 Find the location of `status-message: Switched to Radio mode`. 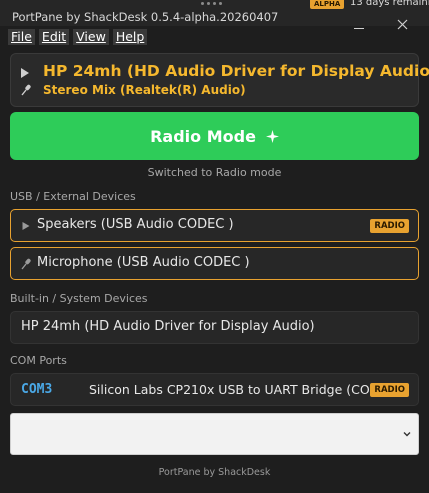

status-message: Switched to Radio mode is located at coordinates (214, 172).